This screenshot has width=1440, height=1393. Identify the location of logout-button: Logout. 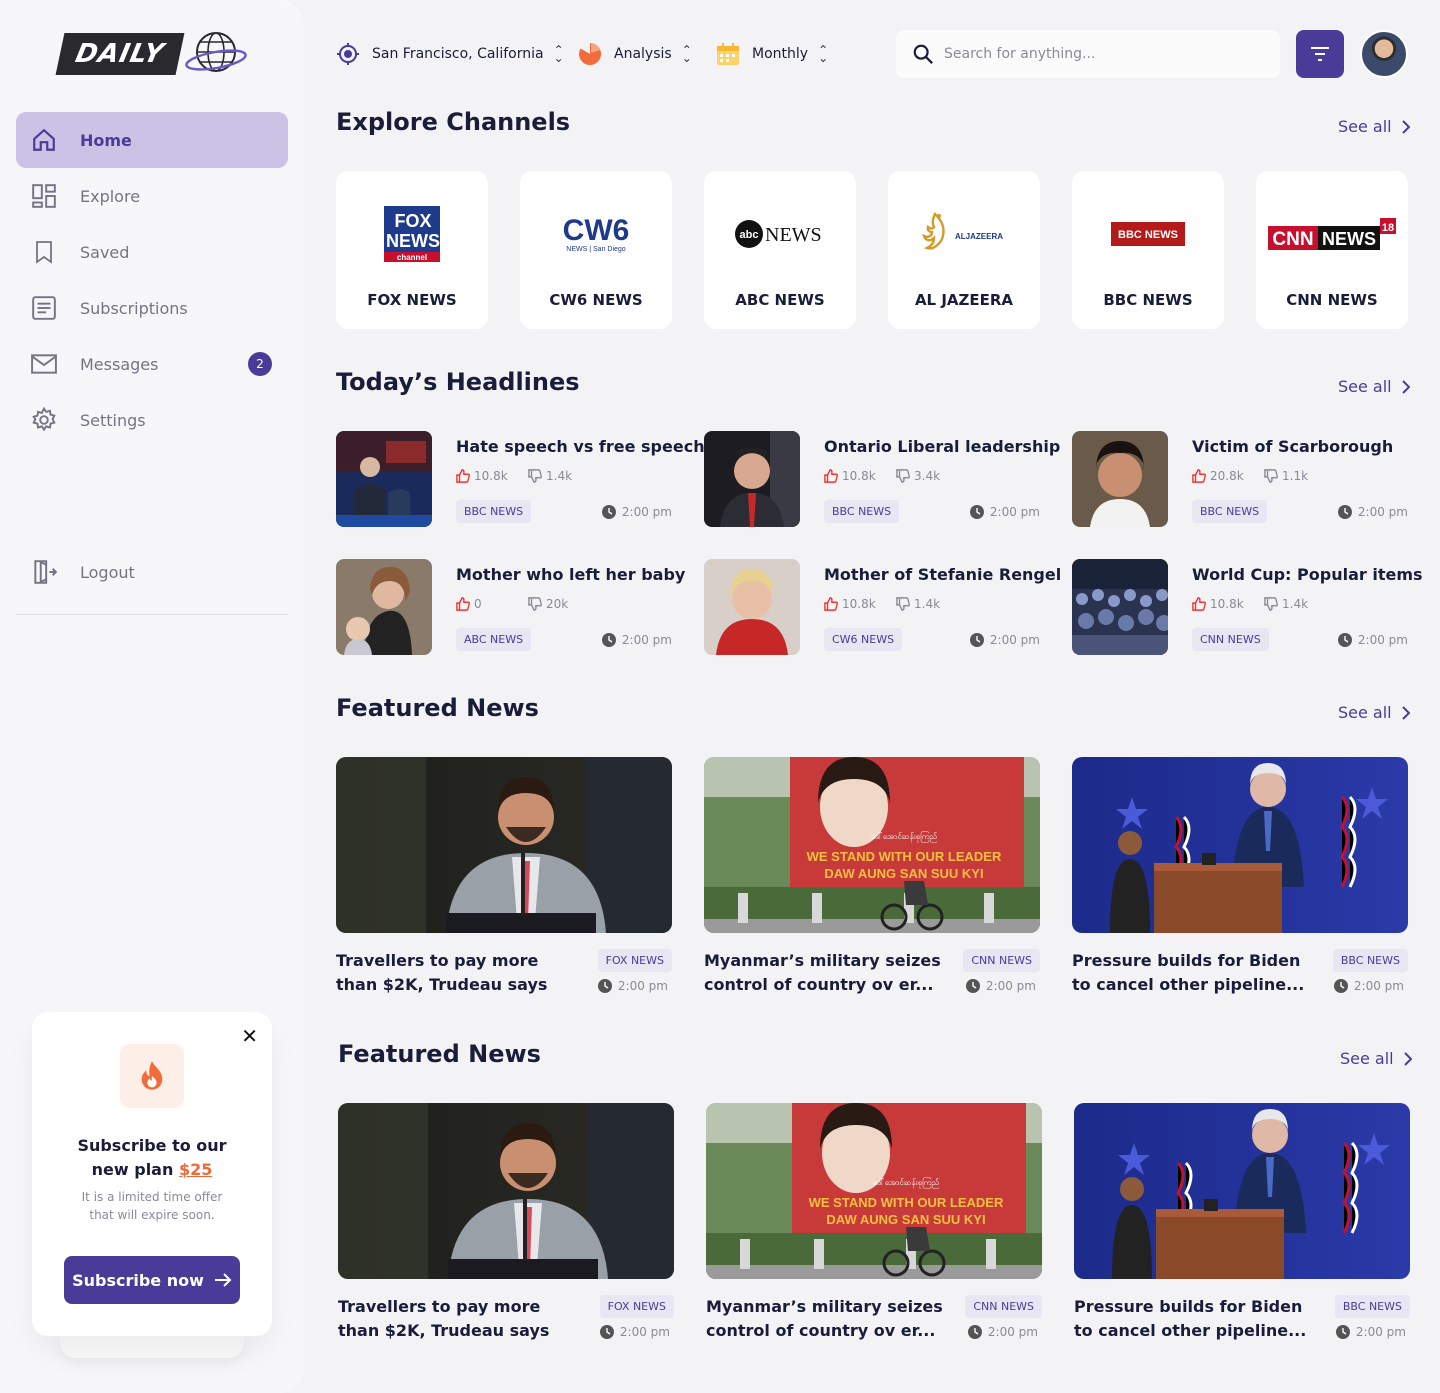
(152, 572).